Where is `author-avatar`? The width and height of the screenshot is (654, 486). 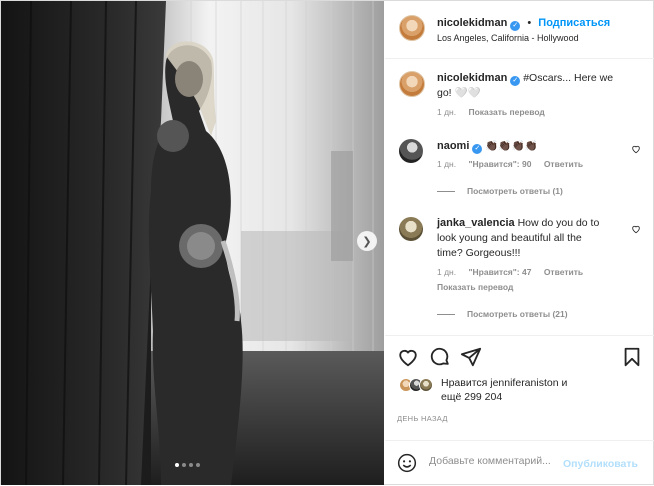 author-avatar is located at coordinates (412, 28).